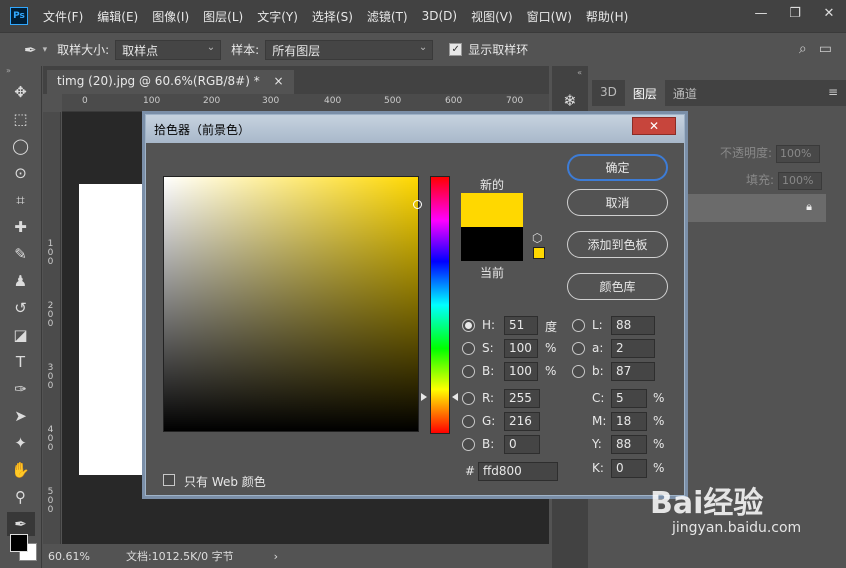 This screenshot has height=568, width=846. I want to click on restore-button: ❐, so click(795, 13).